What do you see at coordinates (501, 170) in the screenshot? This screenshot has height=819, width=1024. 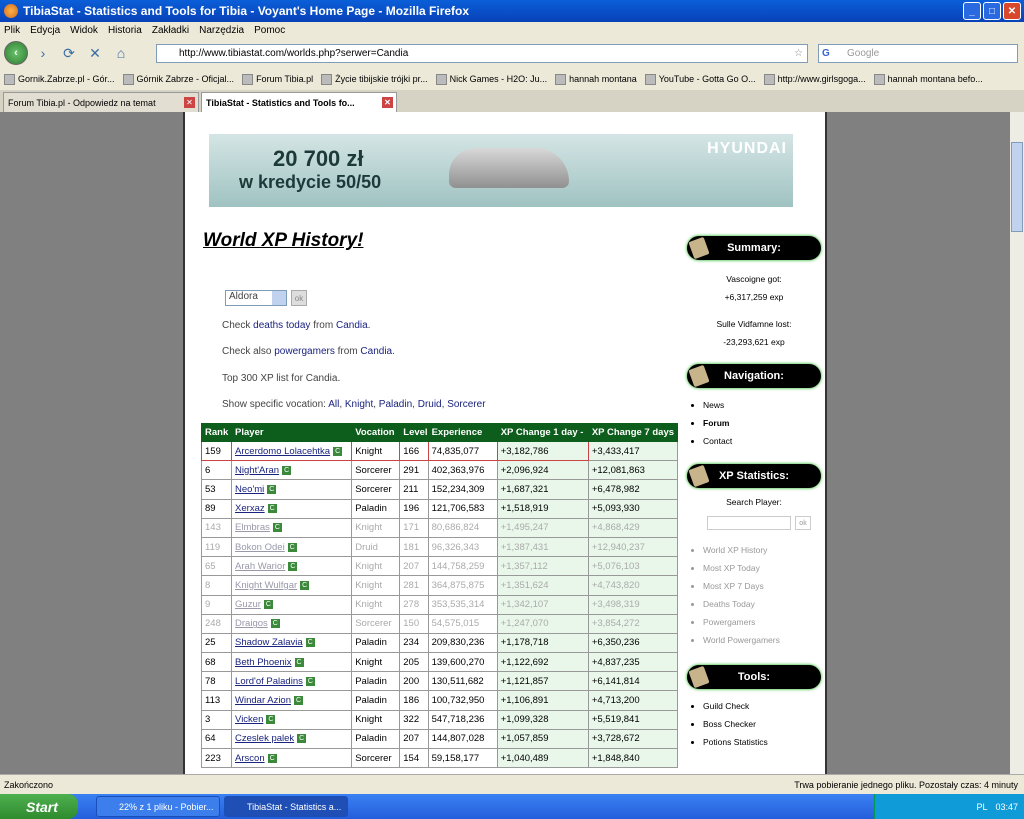 I see `hyundai-banner: 20 700 zł w kredycie 50/50 HYUNDAI` at bounding box center [501, 170].